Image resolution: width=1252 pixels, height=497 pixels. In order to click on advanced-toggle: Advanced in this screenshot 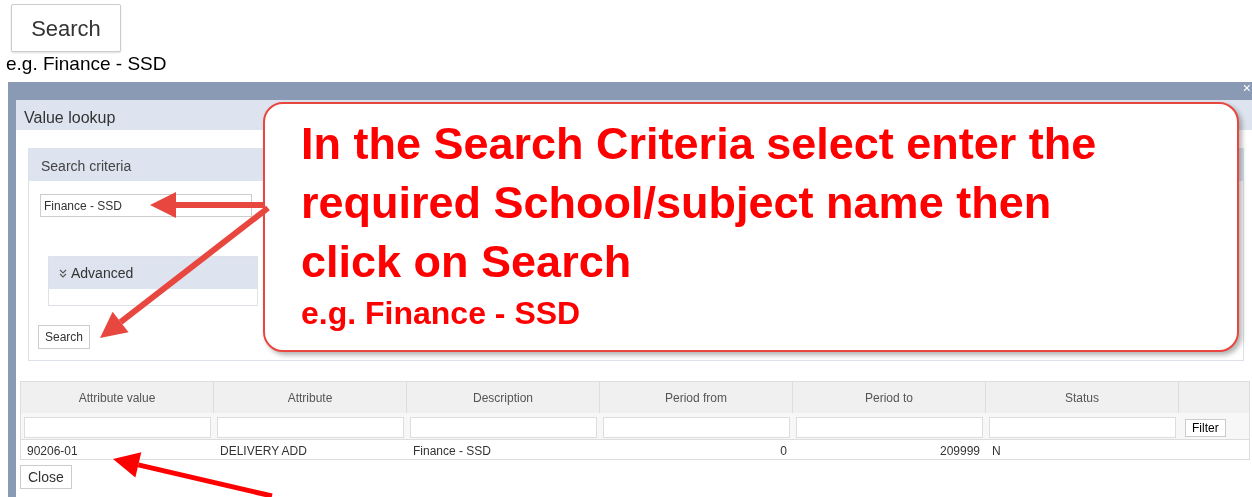, I will do `click(153, 273)`.